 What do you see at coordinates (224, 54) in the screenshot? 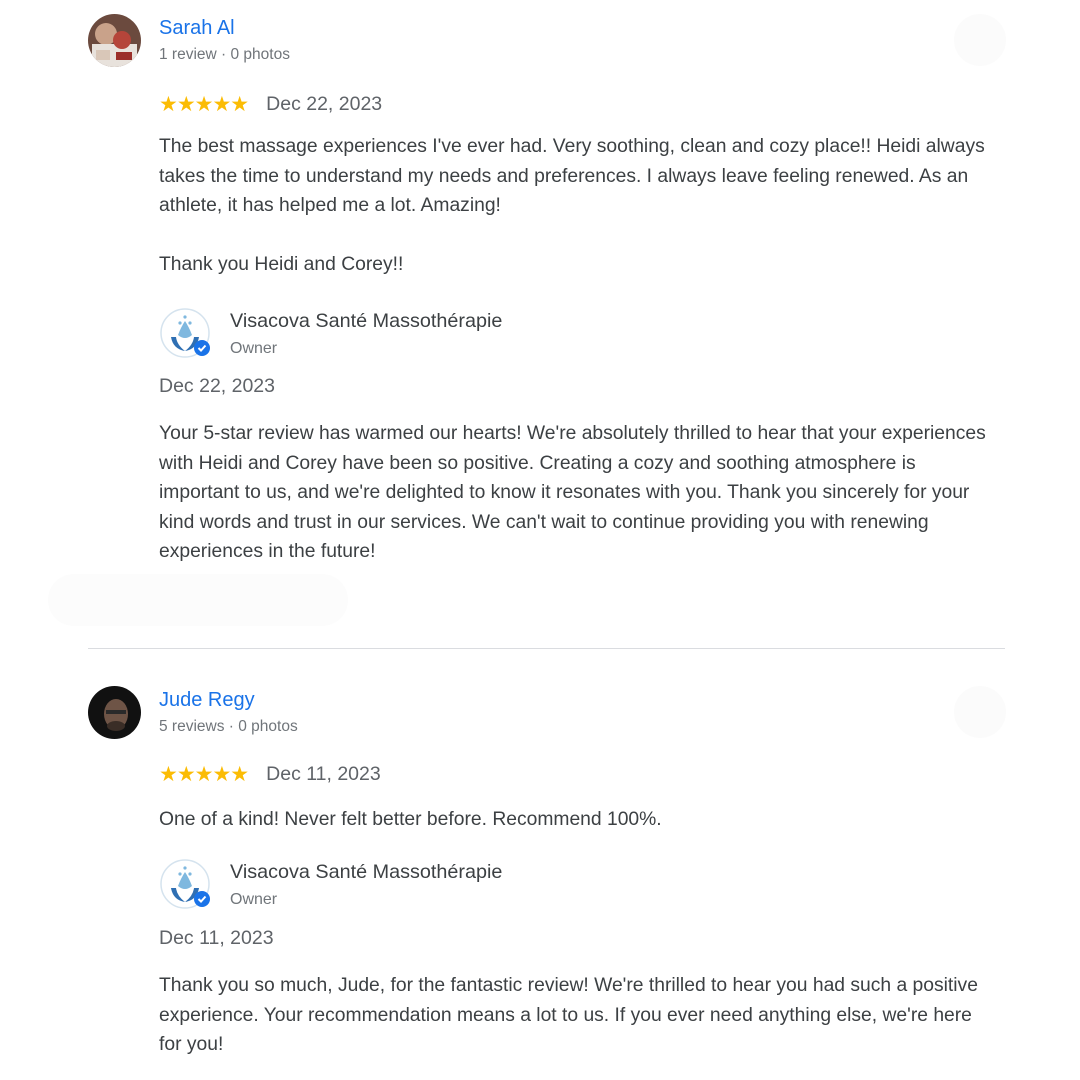
I see `reviewer-meta: 1 review · 0 photos` at bounding box center [224, 54].